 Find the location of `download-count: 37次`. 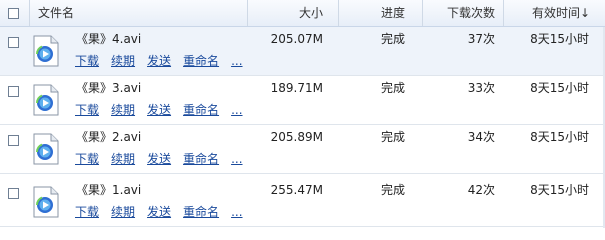

download-count: 37次 is located at coordinates (481, 39).